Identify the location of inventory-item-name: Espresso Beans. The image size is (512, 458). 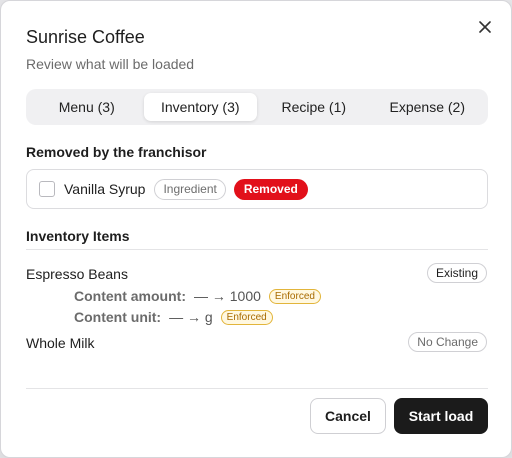
(77, 274).